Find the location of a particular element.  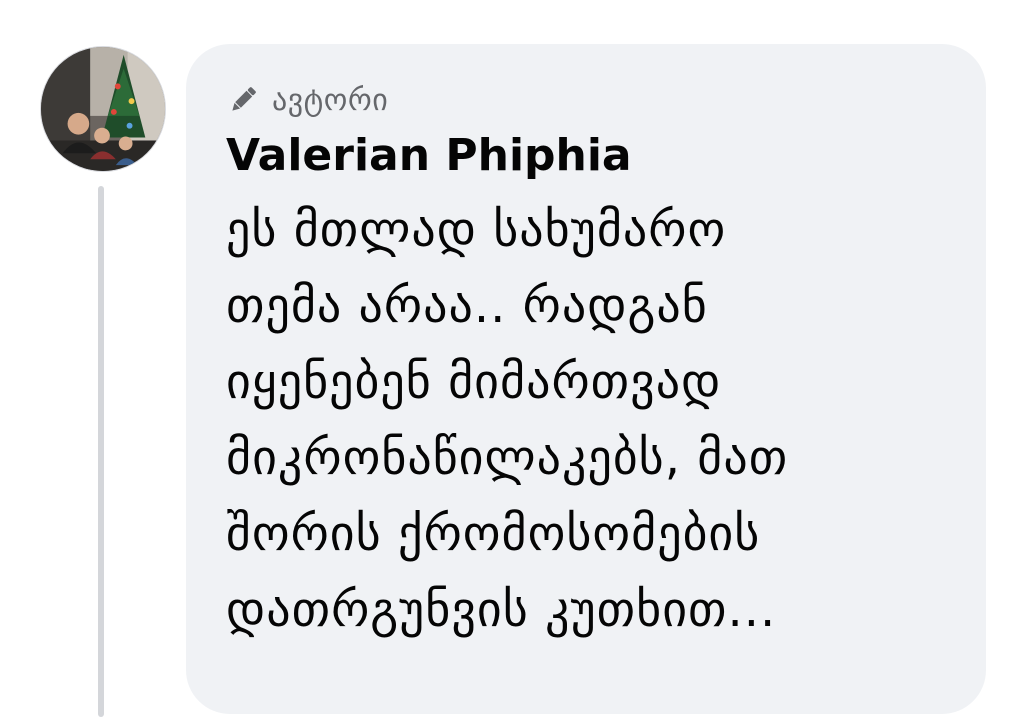

pencil-icon is located at coordinates (243, 100).